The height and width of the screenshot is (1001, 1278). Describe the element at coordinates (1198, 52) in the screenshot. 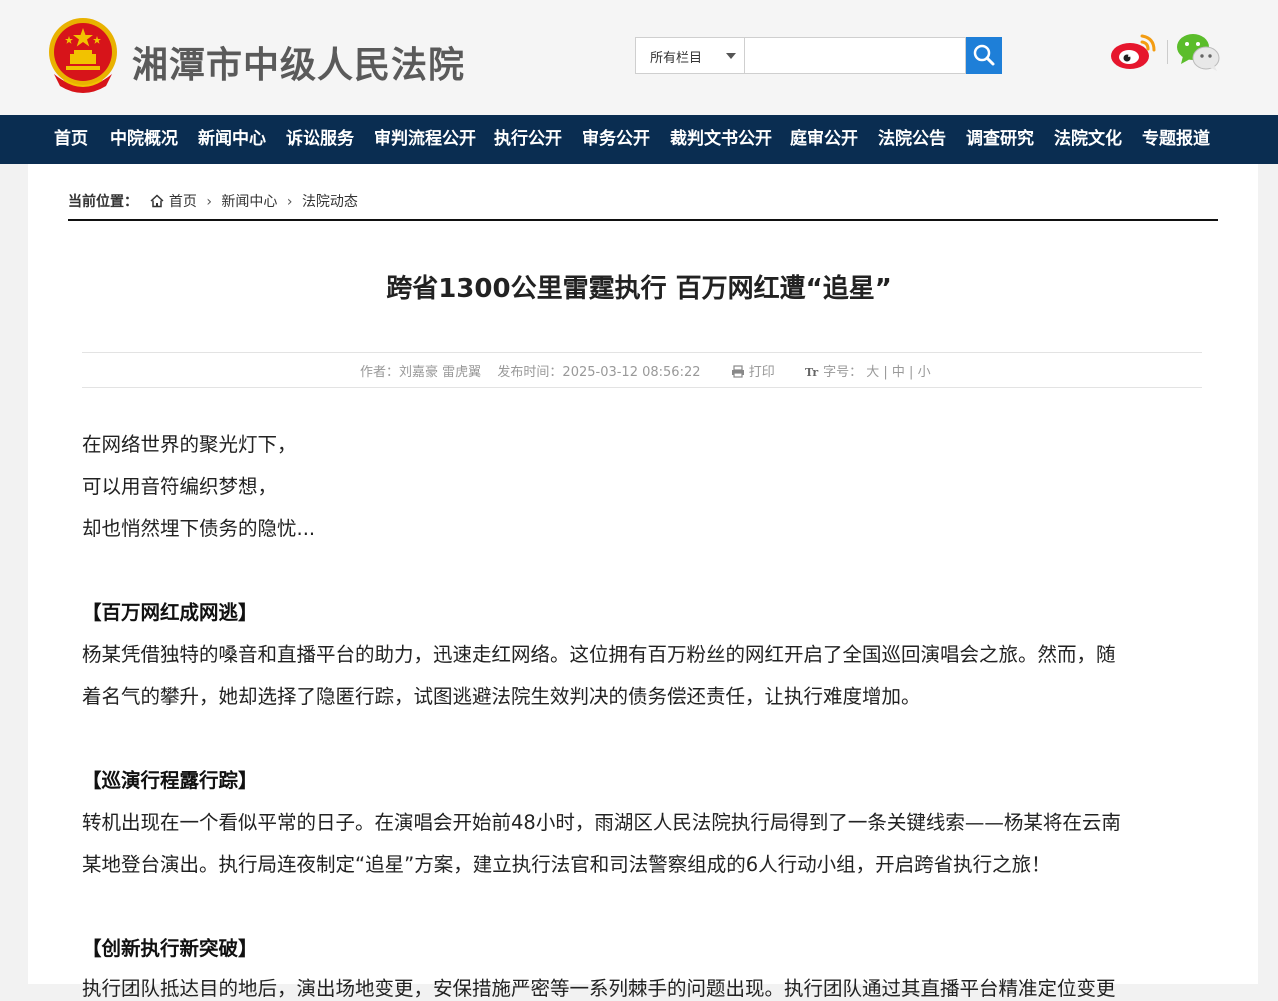

I see `wechat-icon` at that location.